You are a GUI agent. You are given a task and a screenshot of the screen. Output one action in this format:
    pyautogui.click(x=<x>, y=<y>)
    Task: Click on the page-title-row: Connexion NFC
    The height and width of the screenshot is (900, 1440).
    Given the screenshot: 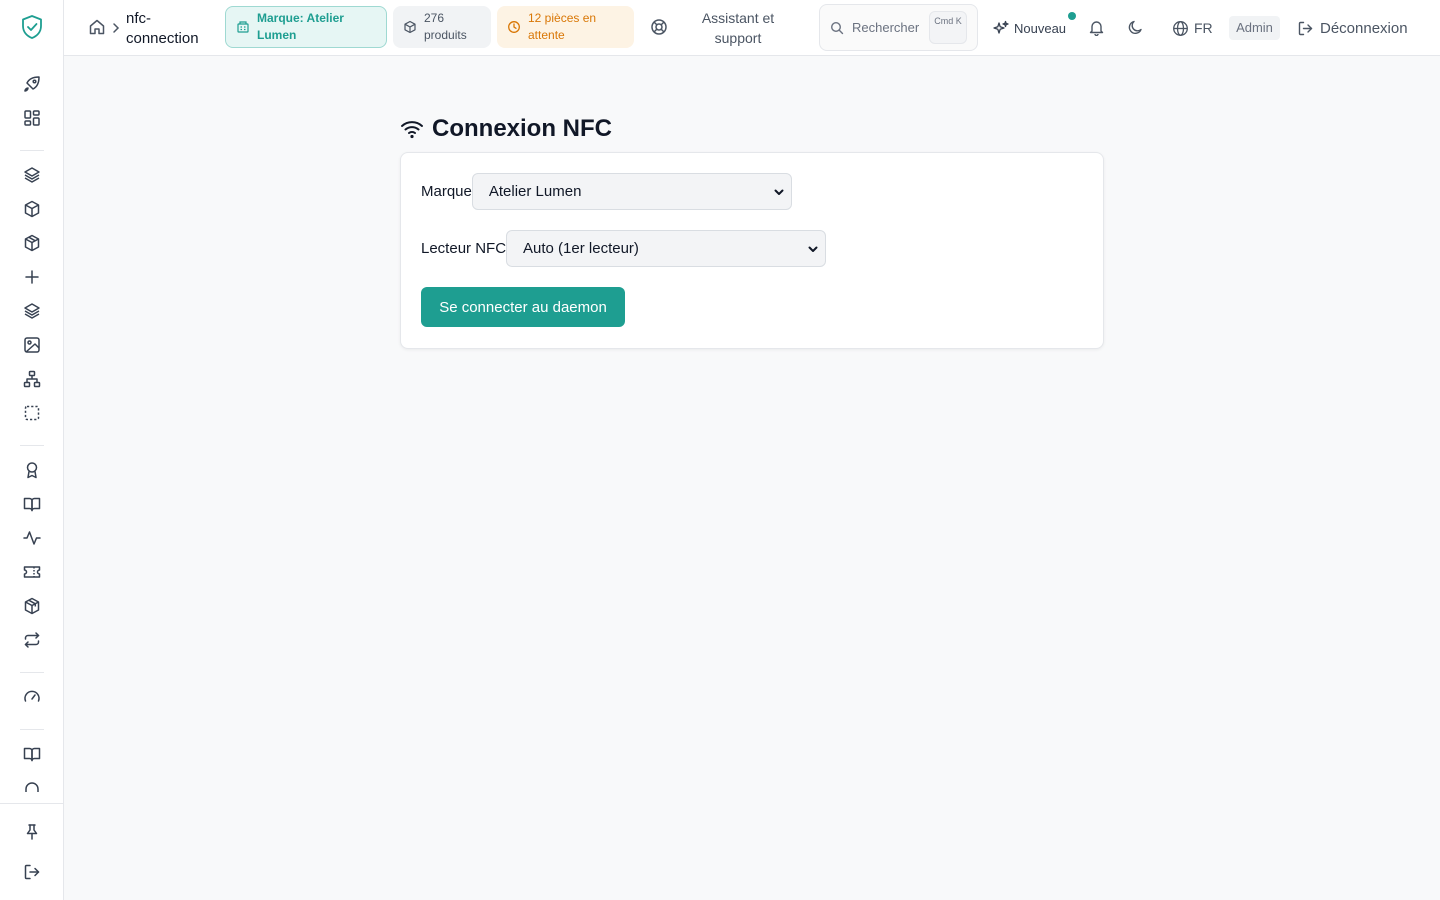 What is the action you would take?
    pyautogui.click(x=506, y=129)
    